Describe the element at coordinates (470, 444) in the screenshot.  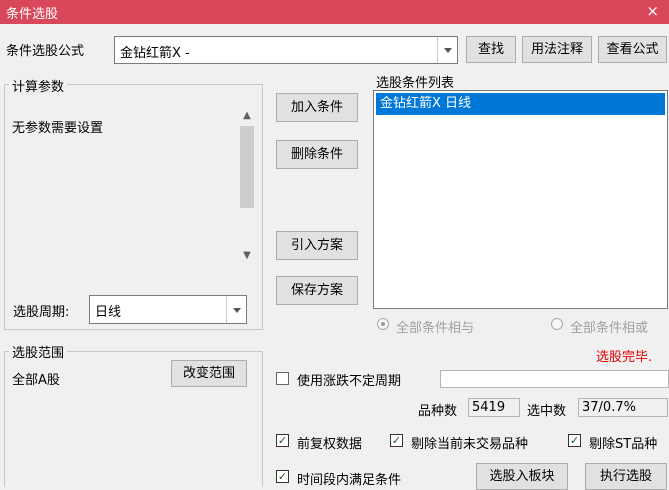
I see `exclude-untraded-label: 剔除当前未交易品种` at that location.